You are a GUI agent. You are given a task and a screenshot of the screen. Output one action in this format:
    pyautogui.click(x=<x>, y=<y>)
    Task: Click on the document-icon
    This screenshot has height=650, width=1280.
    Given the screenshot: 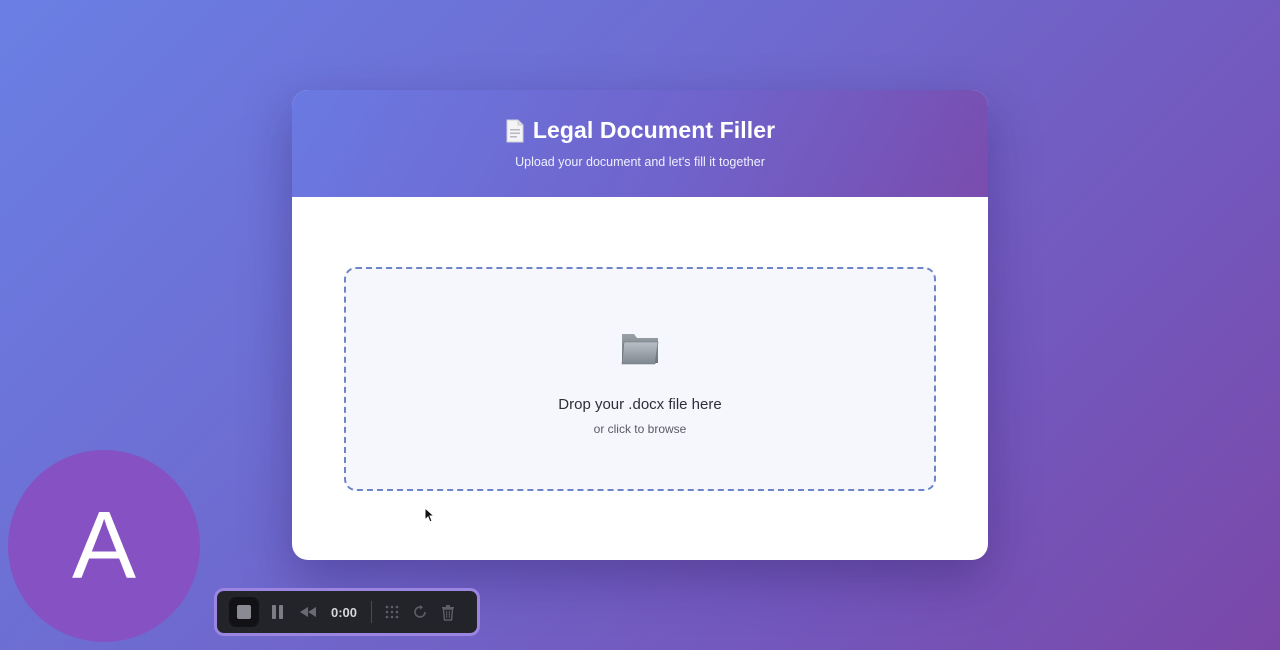 What is the action you would take?
    pyautogui.click(x=515, y=131)
    